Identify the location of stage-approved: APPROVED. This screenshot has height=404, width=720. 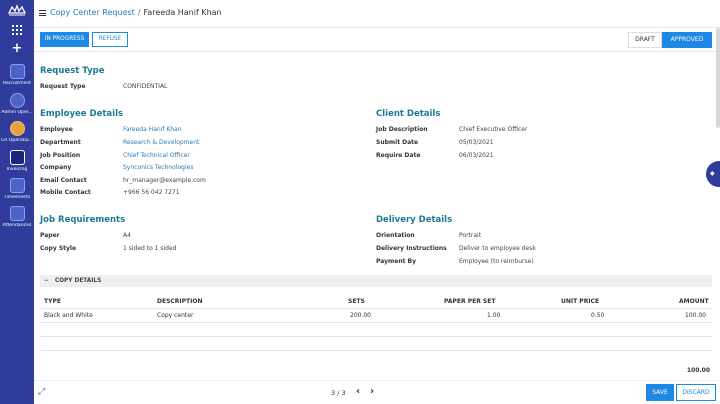
(687, 40).